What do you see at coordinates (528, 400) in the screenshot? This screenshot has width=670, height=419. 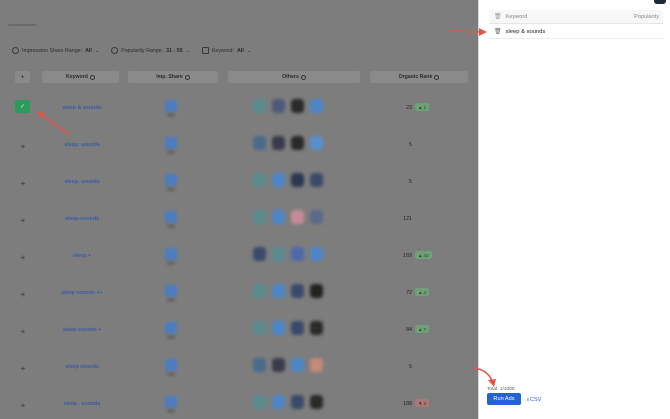 I see `download-icon: ⭳` at bounding box center [528, 400].